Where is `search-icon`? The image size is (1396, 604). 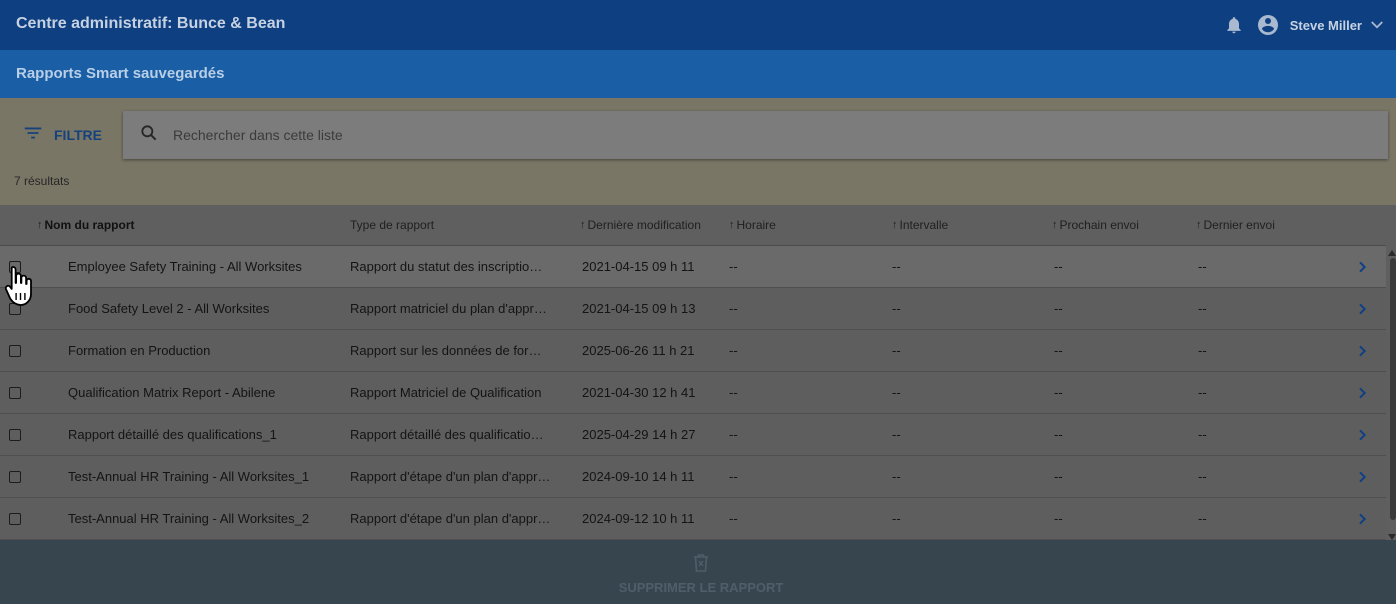 search-icon is located at coordinates (141, 135).